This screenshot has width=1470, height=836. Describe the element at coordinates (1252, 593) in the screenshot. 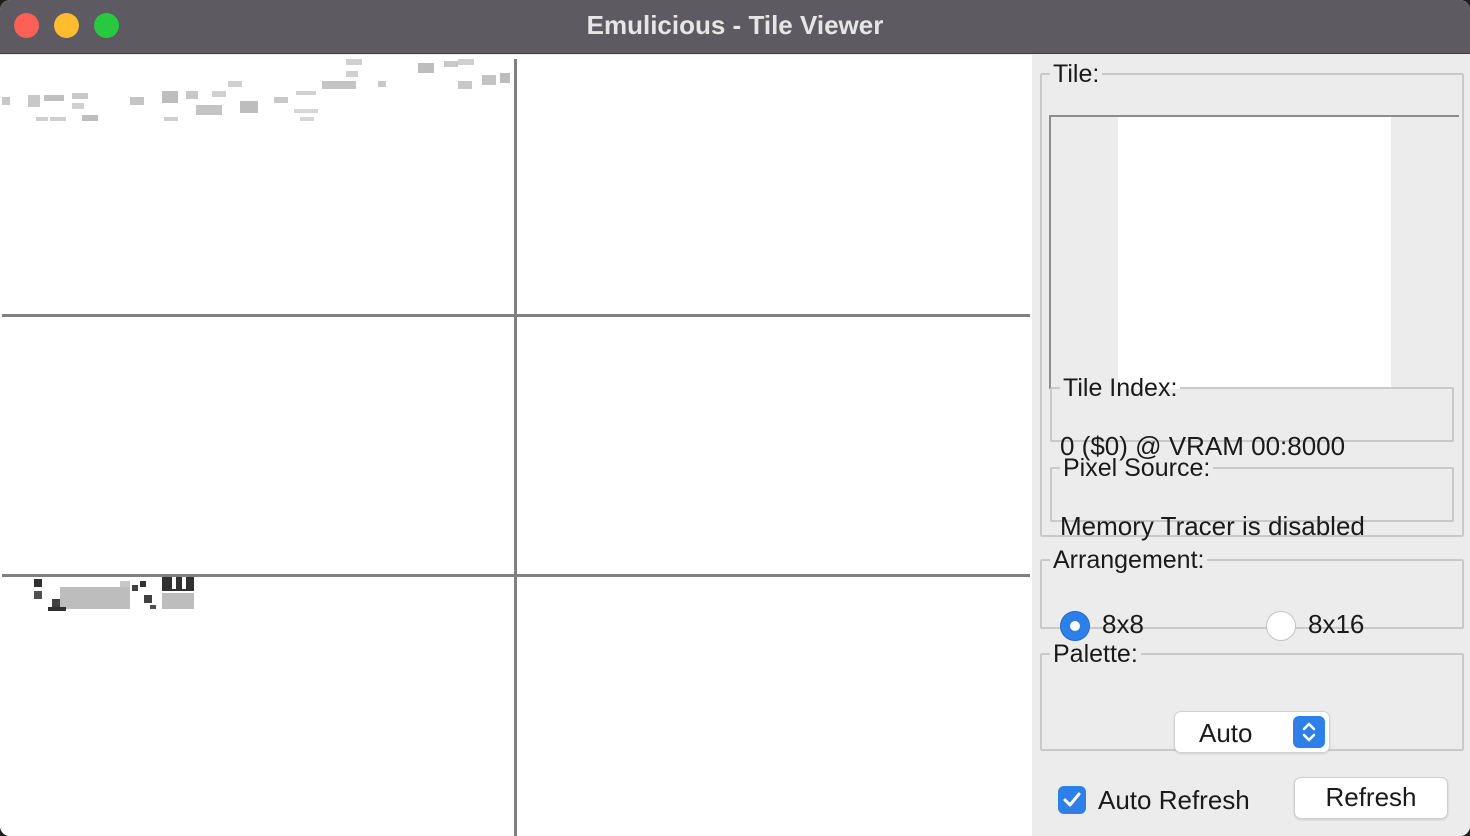

I see `arrangement-group: Arrangement: 8x8 8x16` at that location.